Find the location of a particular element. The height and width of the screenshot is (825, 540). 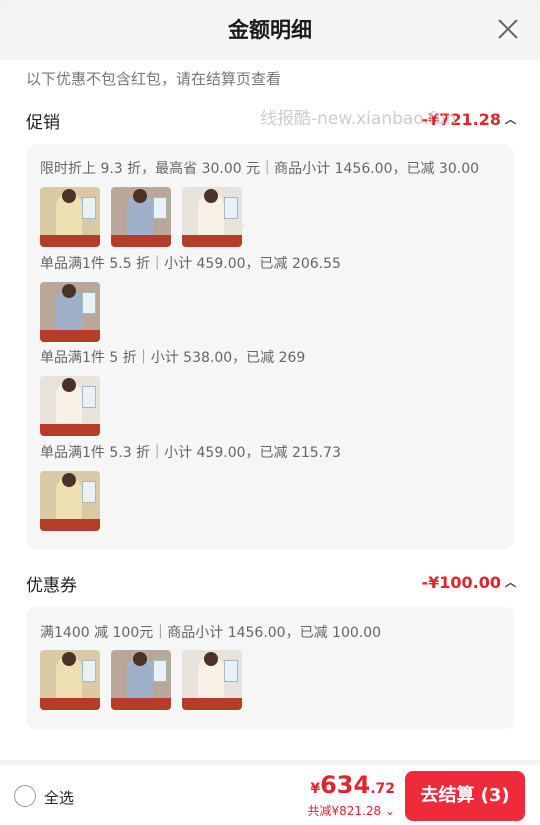

product-thumb-white-jacket is located at coordinates (212, 217).